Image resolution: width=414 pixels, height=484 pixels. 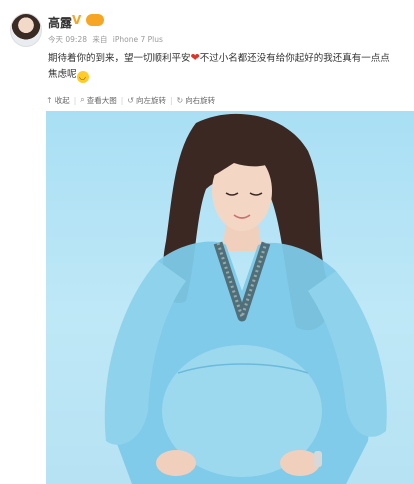 What do you see at coordinates (62, 74) in the screenshot?
I see `post-text-segment-3: 焦虑呢` at bounding box center [62, 74].